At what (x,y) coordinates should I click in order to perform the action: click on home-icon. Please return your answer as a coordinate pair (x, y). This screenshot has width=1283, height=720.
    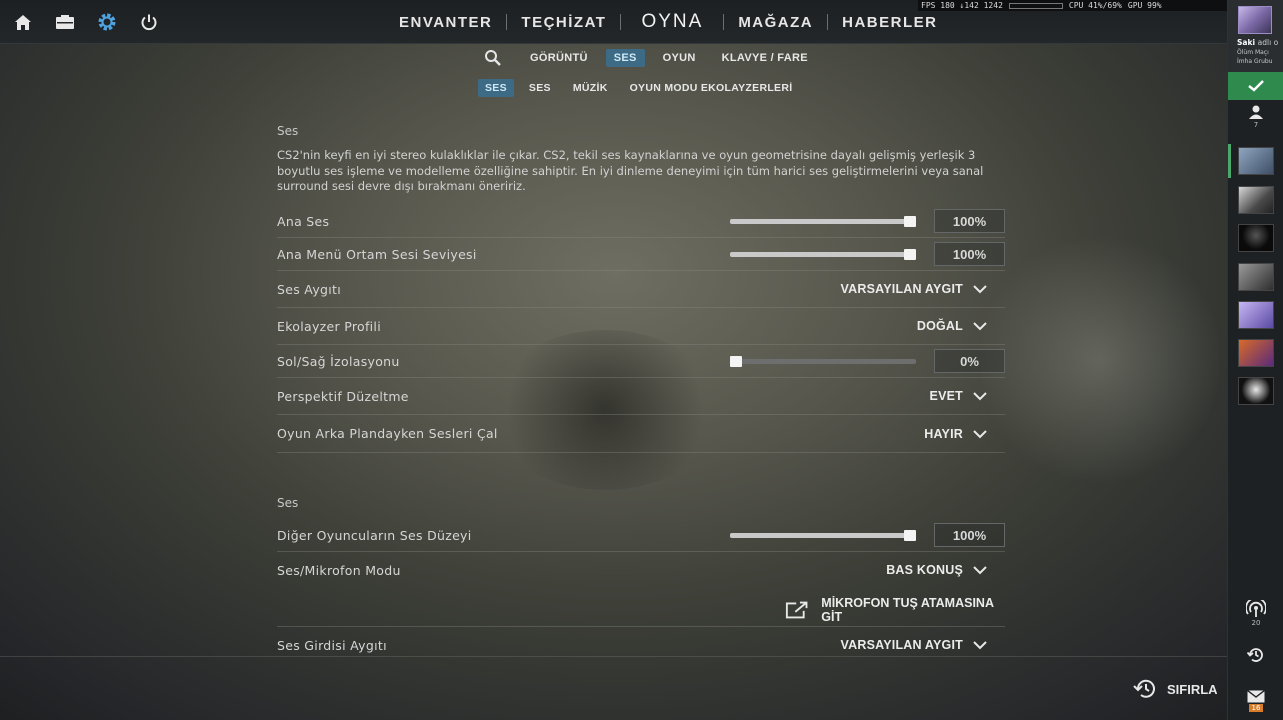
    Looking at the image, I should click on (23, 22).